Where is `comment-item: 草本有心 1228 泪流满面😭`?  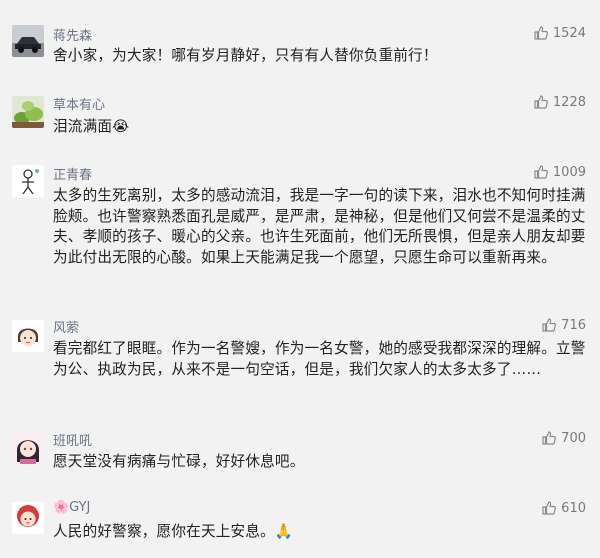
comment-item: 草本有心 1228 泪流满面😭 is located at coordinates (300, 120).